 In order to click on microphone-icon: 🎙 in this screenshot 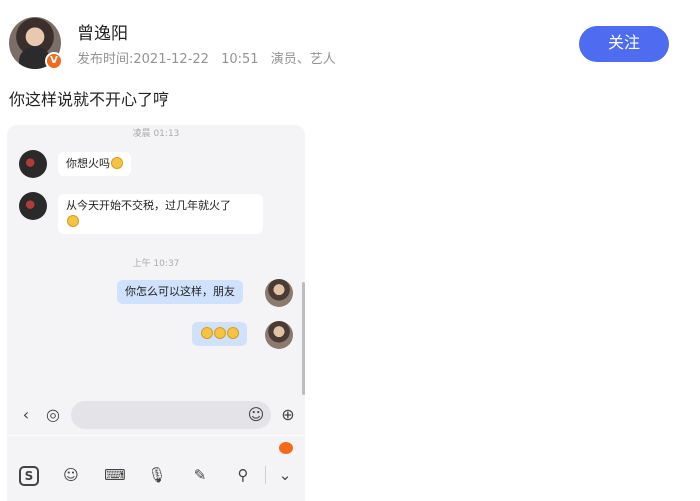, I will do `click(157, 475)`.